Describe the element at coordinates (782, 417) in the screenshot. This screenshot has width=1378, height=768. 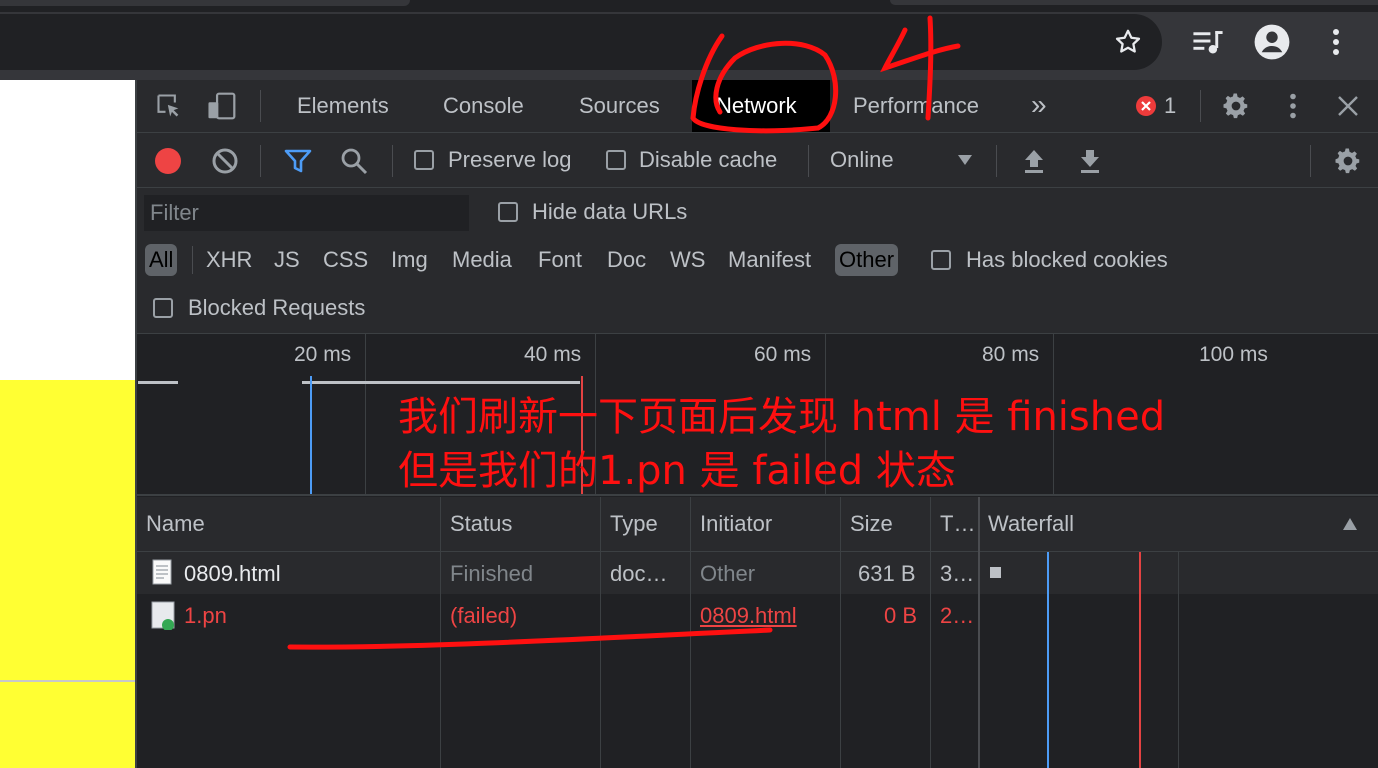
I see `annotation-note-line1: 我们刷新一下页面后发现 html 是 finished` at that location.